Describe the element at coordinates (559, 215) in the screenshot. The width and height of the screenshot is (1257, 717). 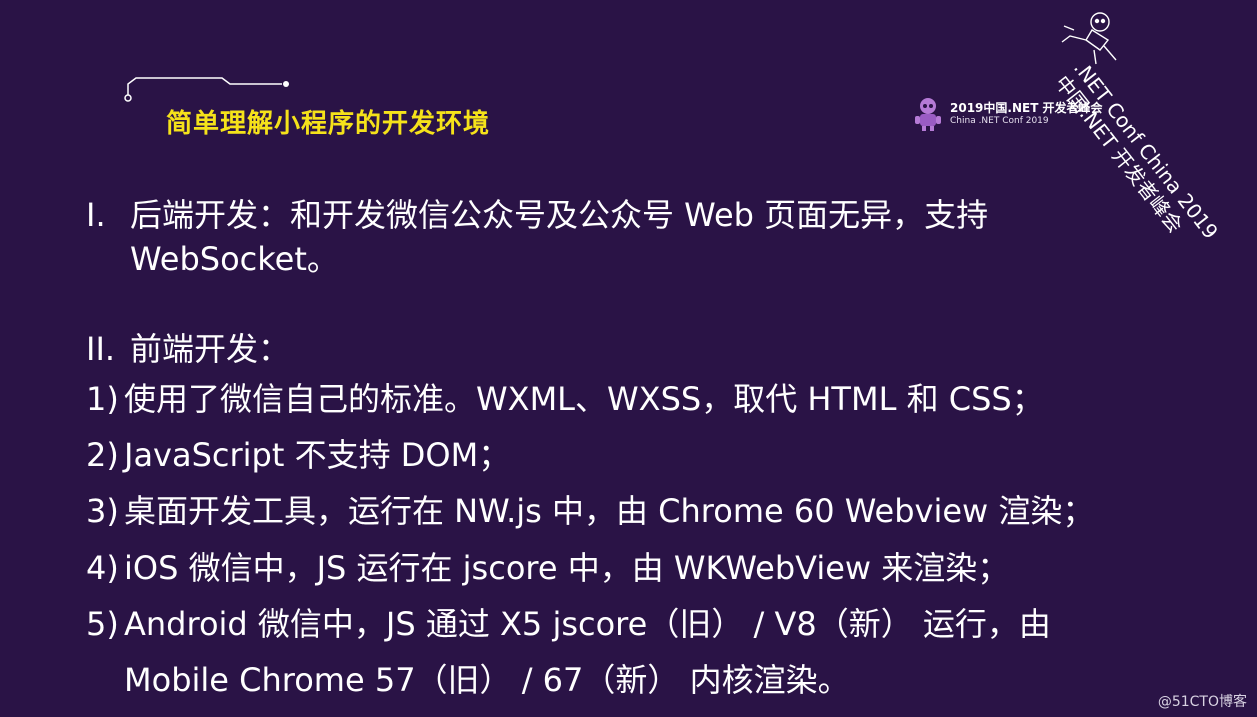
I see `list-item-text: 后端开发：和开发微信公众号及公众号 Web 页面无异，支持` at that location.